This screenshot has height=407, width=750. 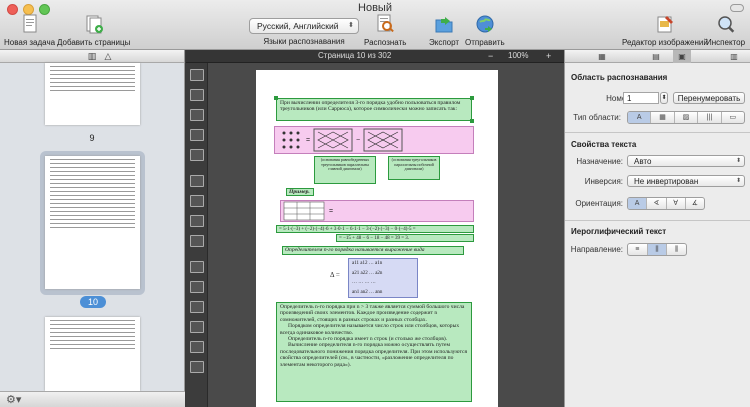 What do you see at coordinates (695, 203) in the screenshot?
I see `orientation-rotate-right-icon: ∡` at bounding box center [695, 203].